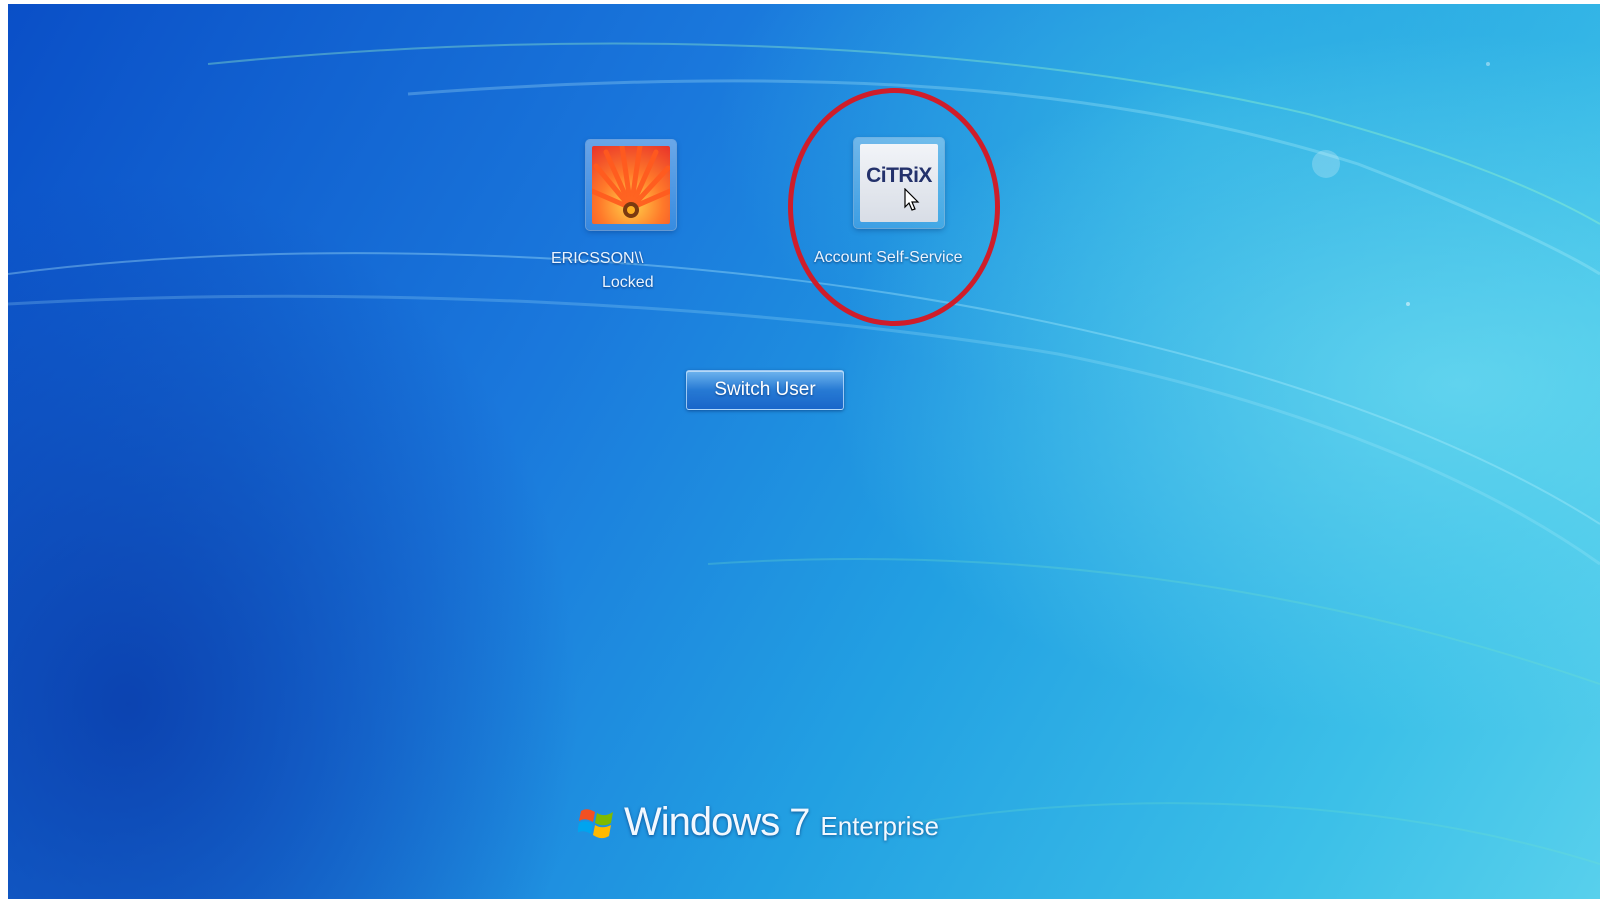 The height and width of the screenshot is (899, 1607). What do you see at coordinates (765, 390) in the screenshot?
I see `switch-user-button: Switch User` at bounding box center [765, 390].